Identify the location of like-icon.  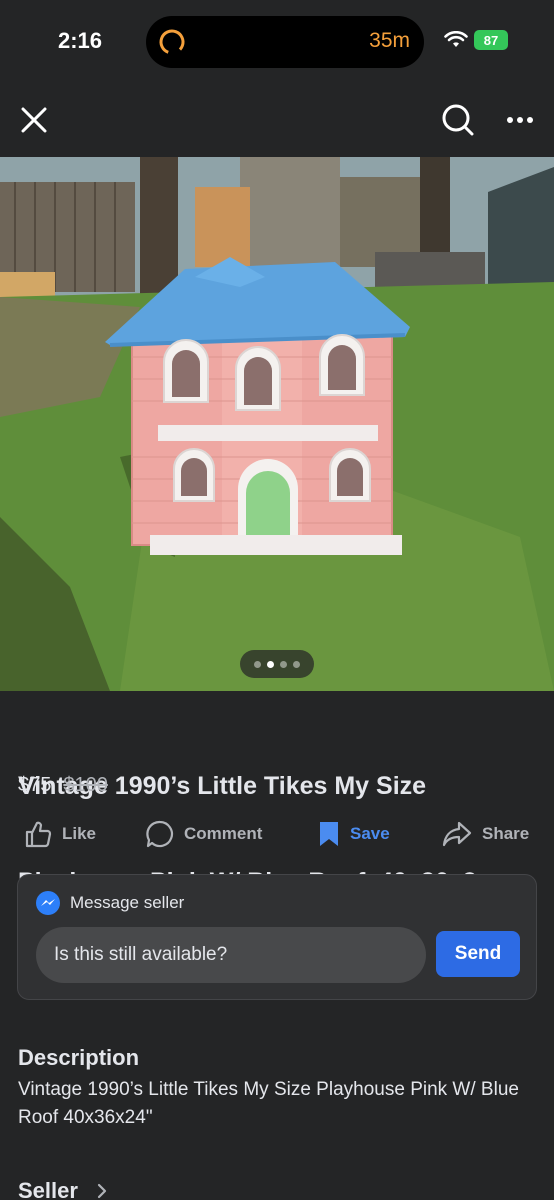
(38, 834).